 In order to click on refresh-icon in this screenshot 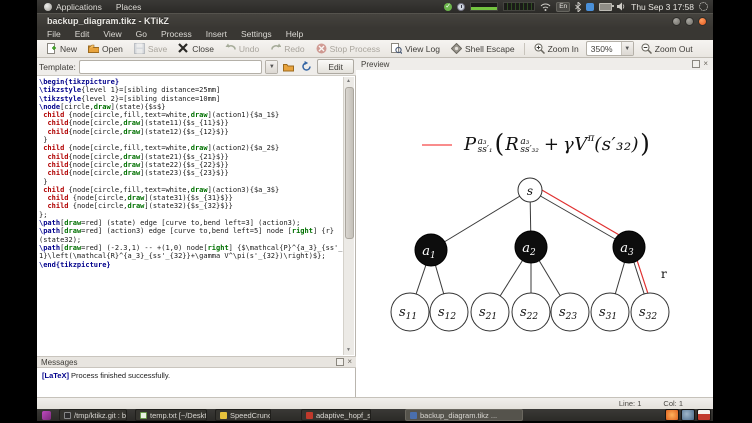, I will do `click(307, 66)`.